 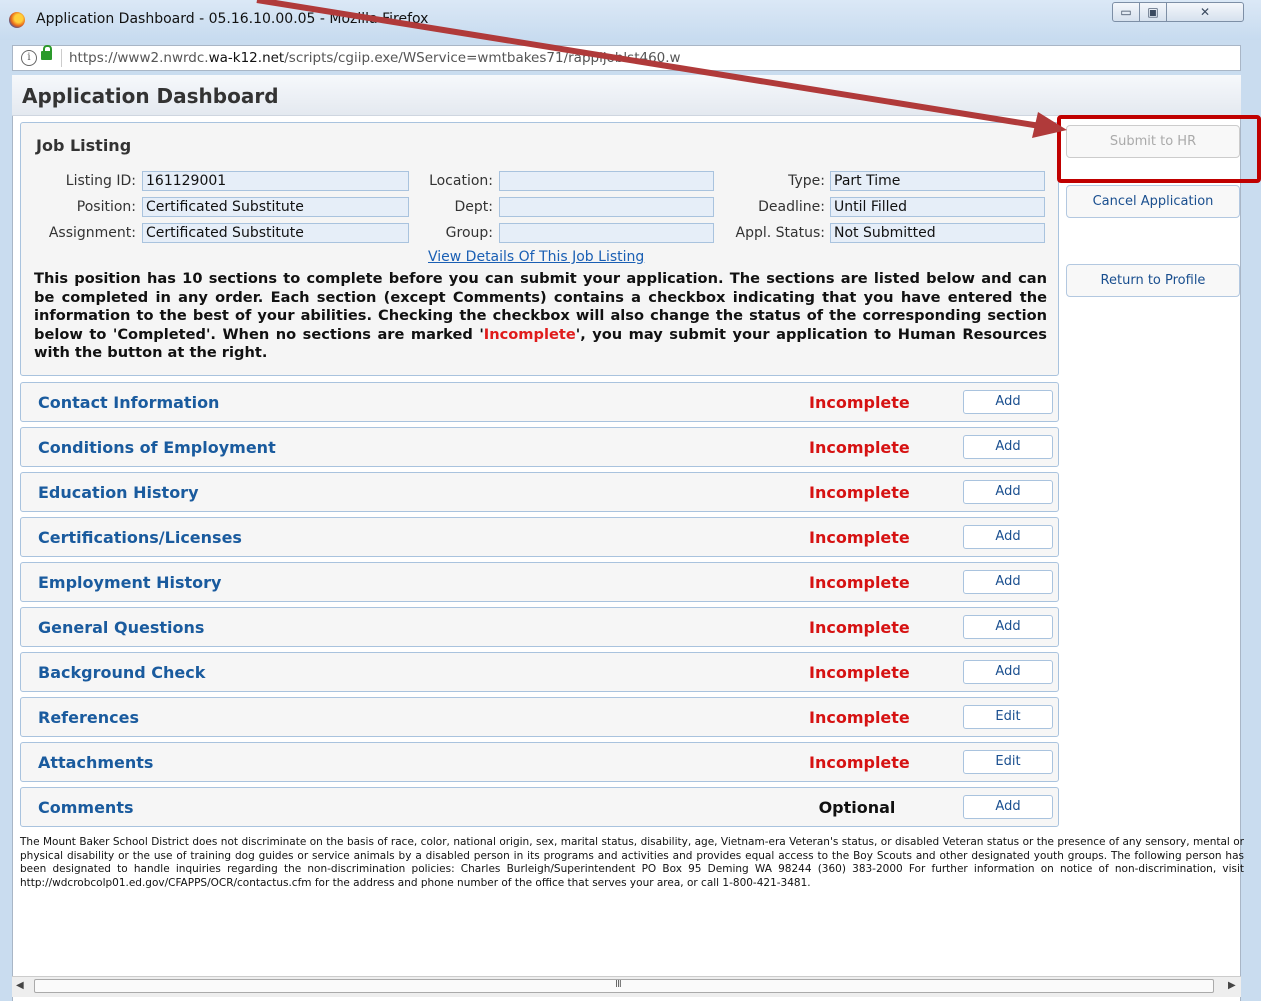 What do you see at coordinates (129, 582) in the screenshot?
I see `section-name-link: Employment History` at bounding box center [129, 582].